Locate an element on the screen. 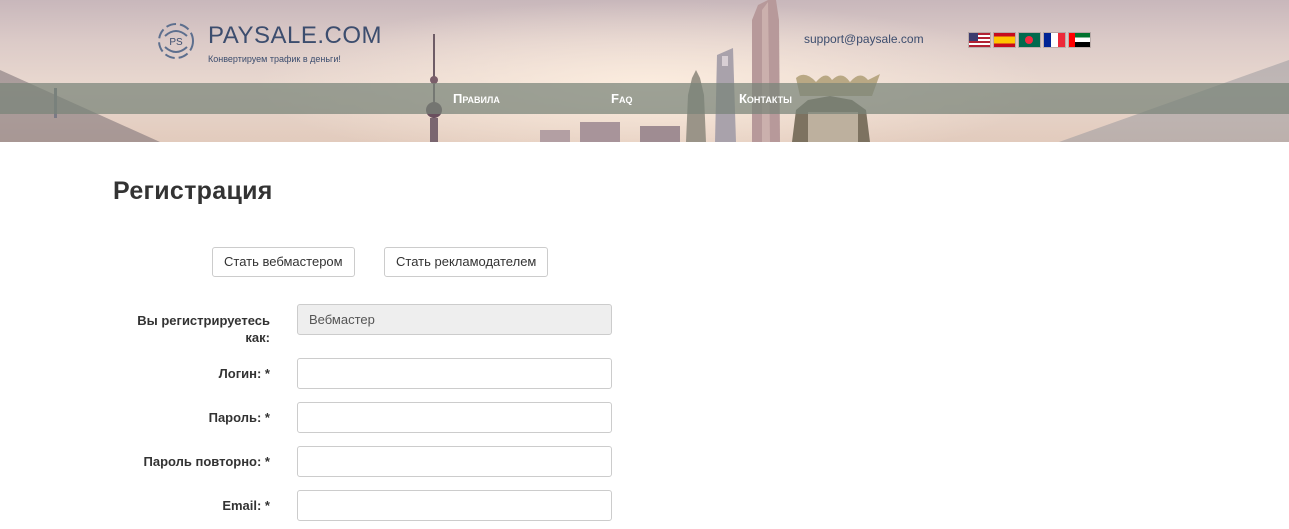  role-label: Вы регистрируетесь как: is located at coordinates (203, 329).